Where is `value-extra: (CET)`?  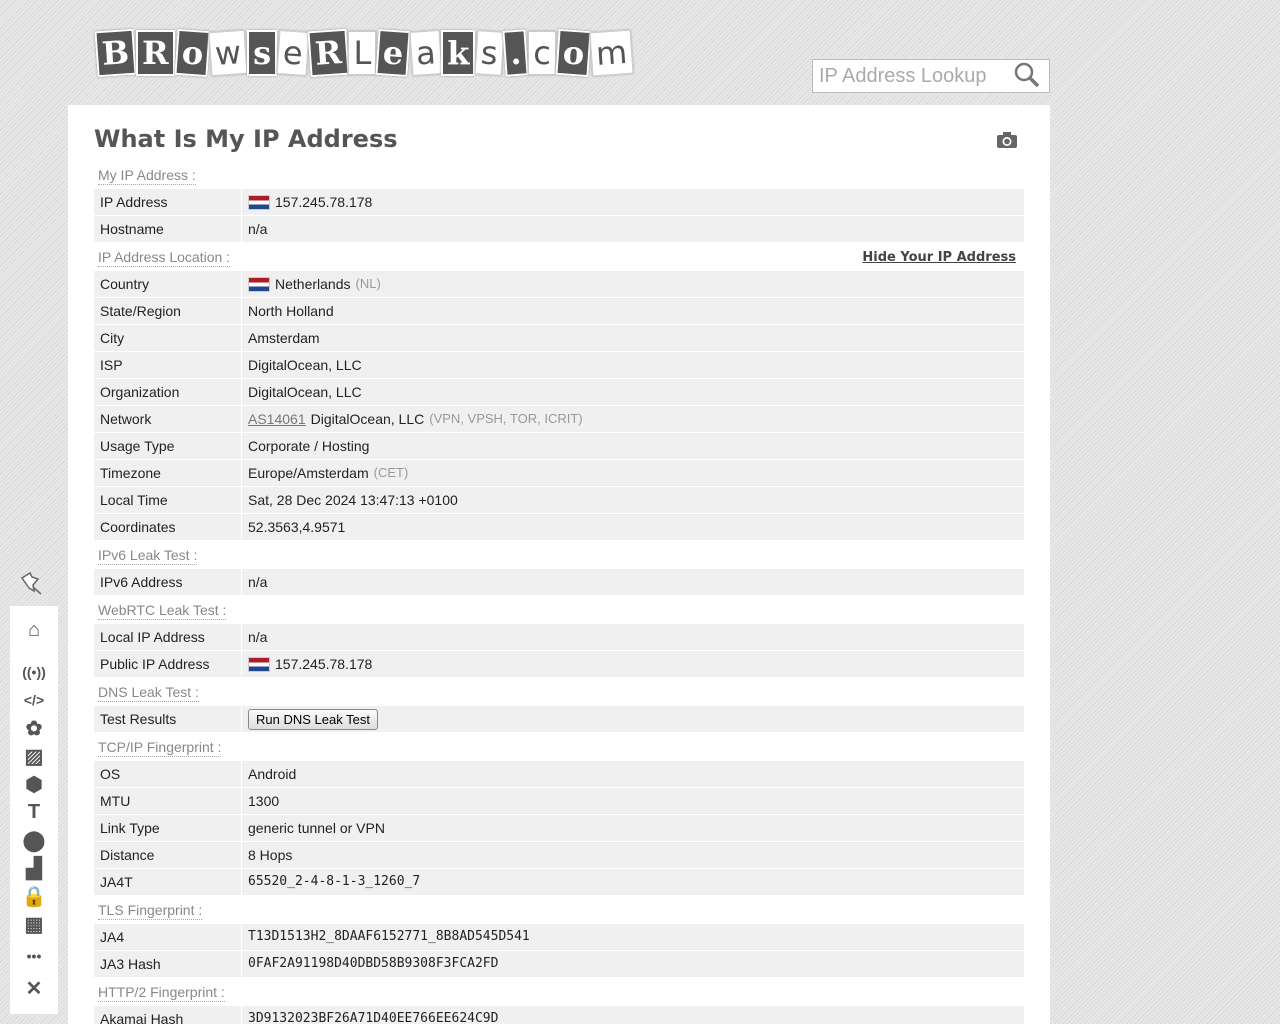 value-extra: (CET) is located at coordinates (391, 472).